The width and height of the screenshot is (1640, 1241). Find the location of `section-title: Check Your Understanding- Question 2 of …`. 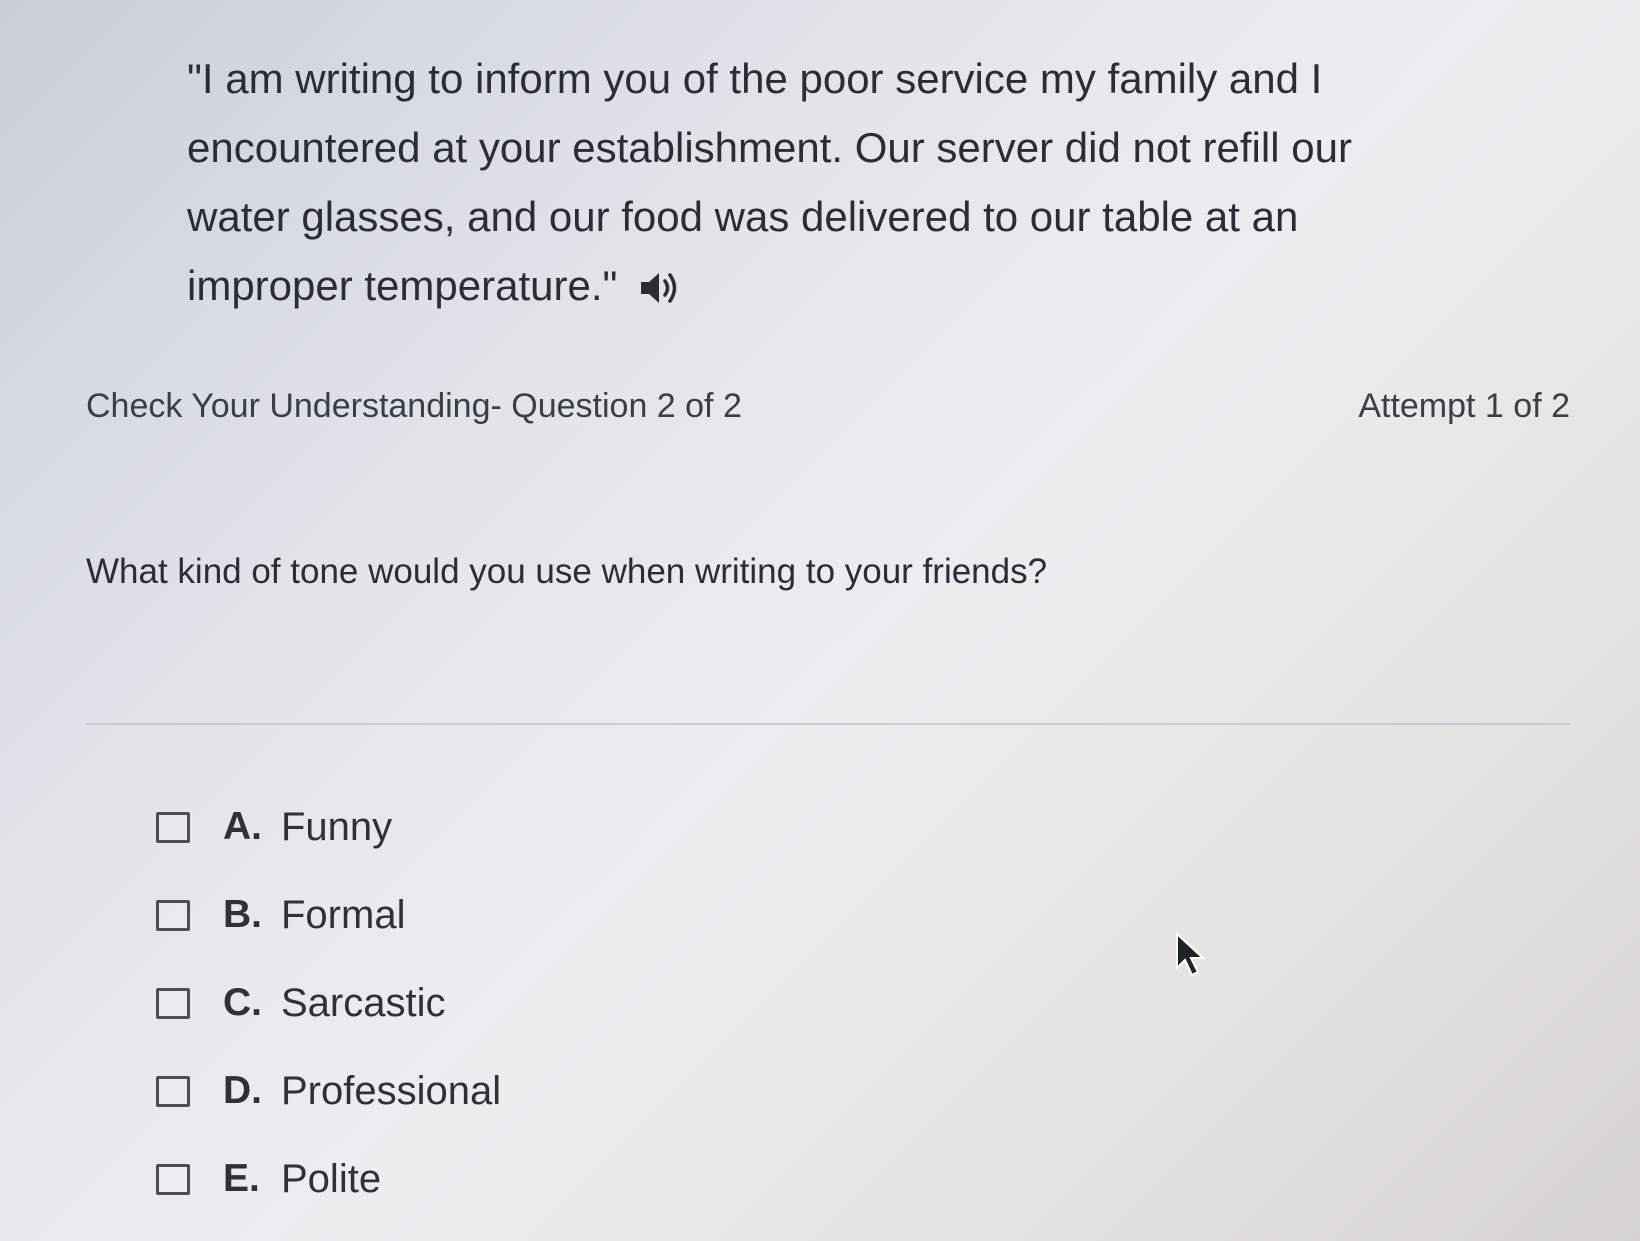

section-title: Check Your Understanding- Question 2 of … is located at coordinates (414, 406).